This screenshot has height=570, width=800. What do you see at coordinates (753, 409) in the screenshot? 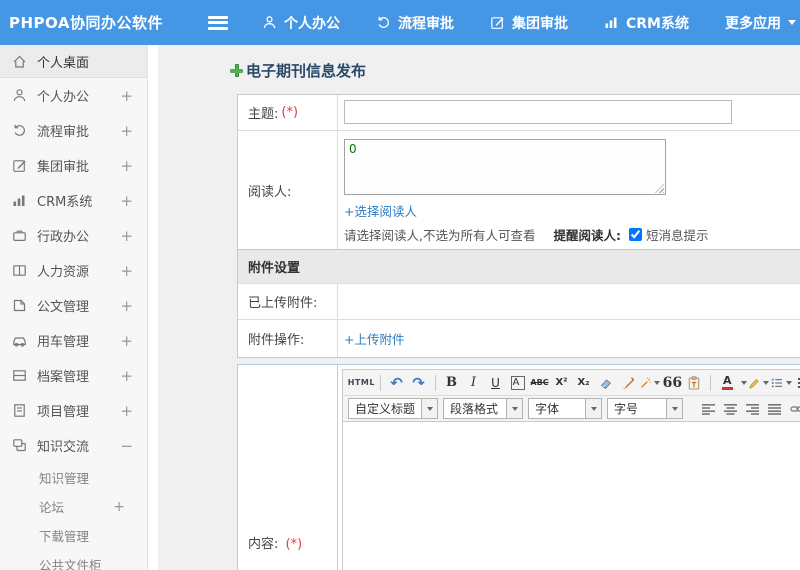
I see `align-right-icon` at bounding box center [753, 409].